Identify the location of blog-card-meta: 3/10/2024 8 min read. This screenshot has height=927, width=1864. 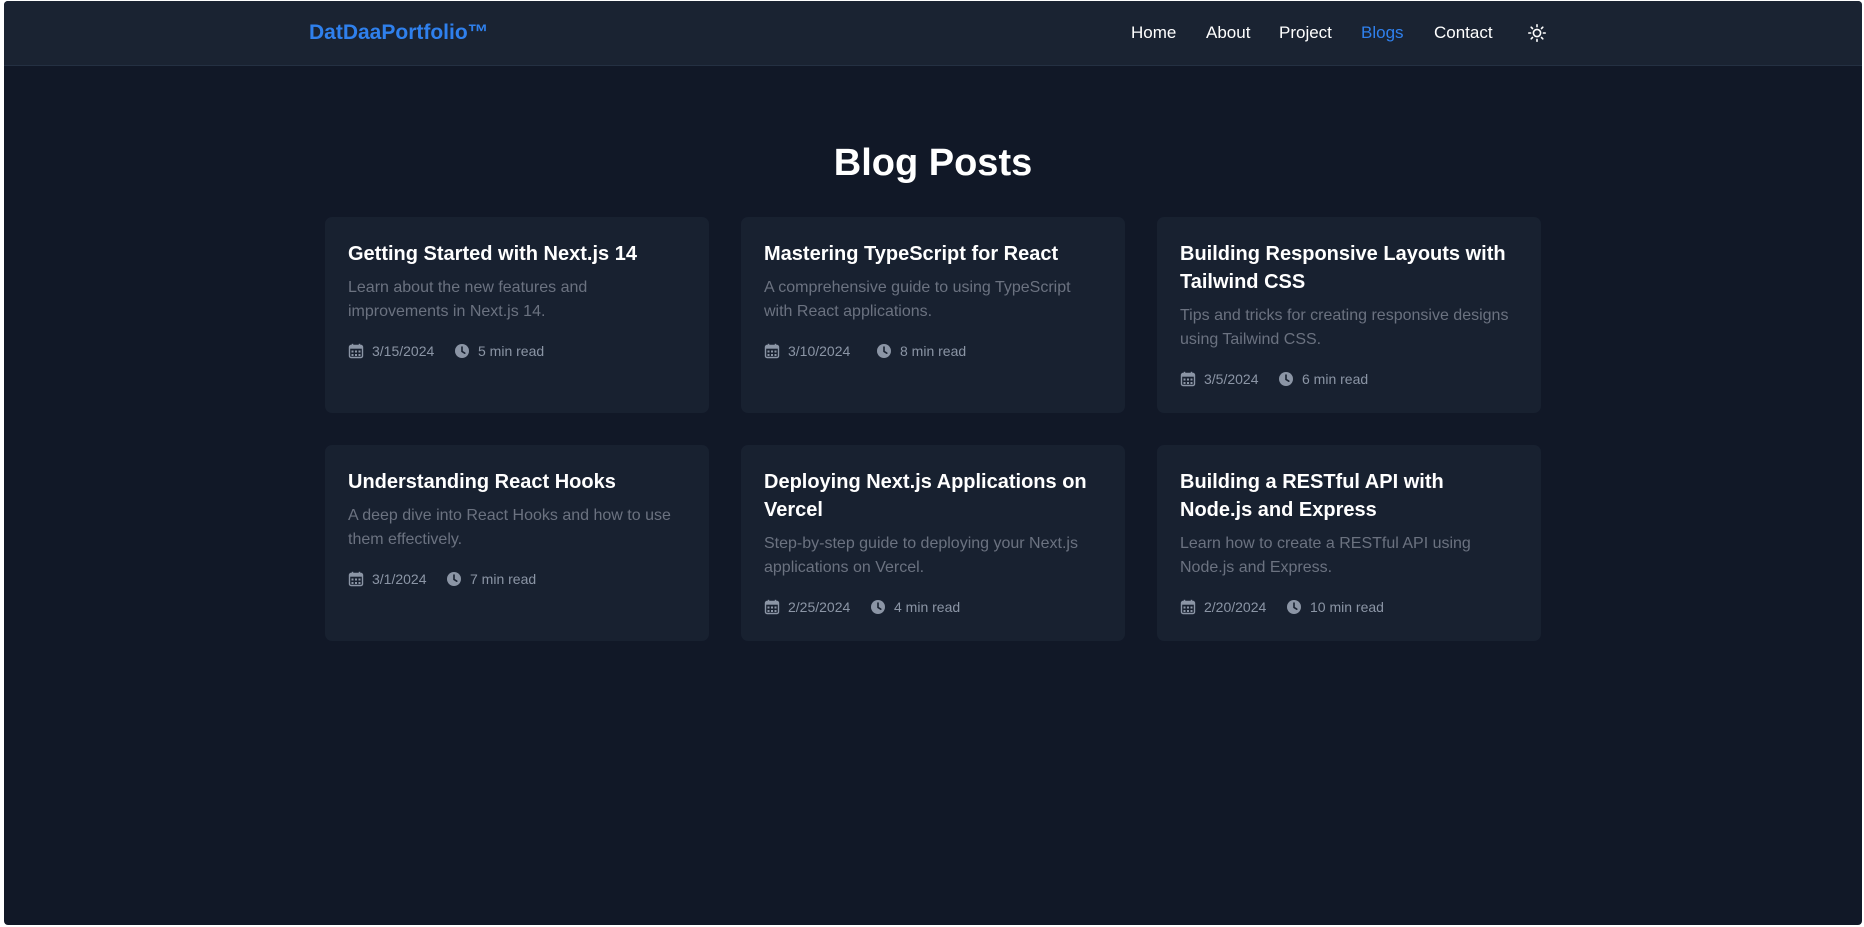
(934, 351).